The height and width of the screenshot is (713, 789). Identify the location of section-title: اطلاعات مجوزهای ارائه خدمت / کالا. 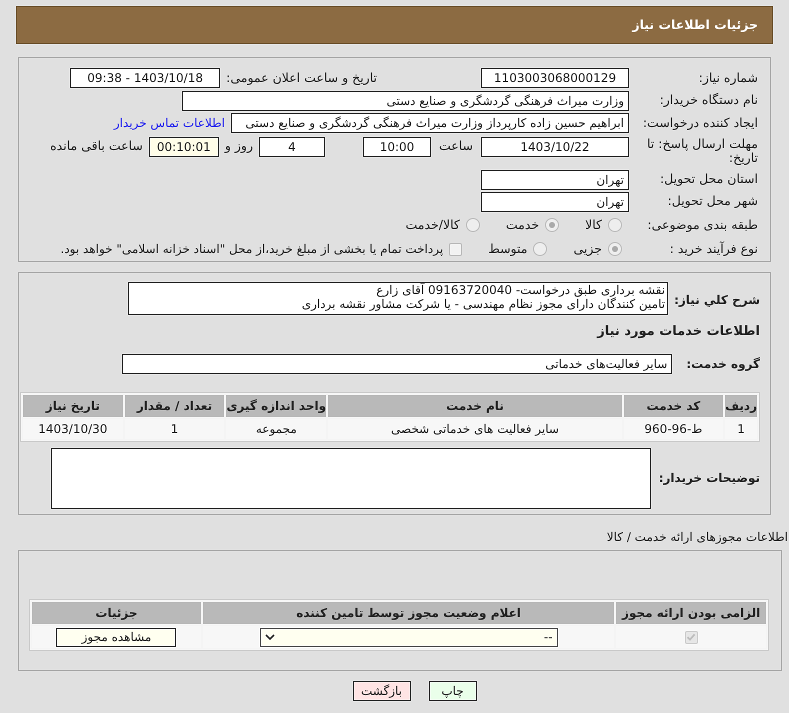
(697, 537).